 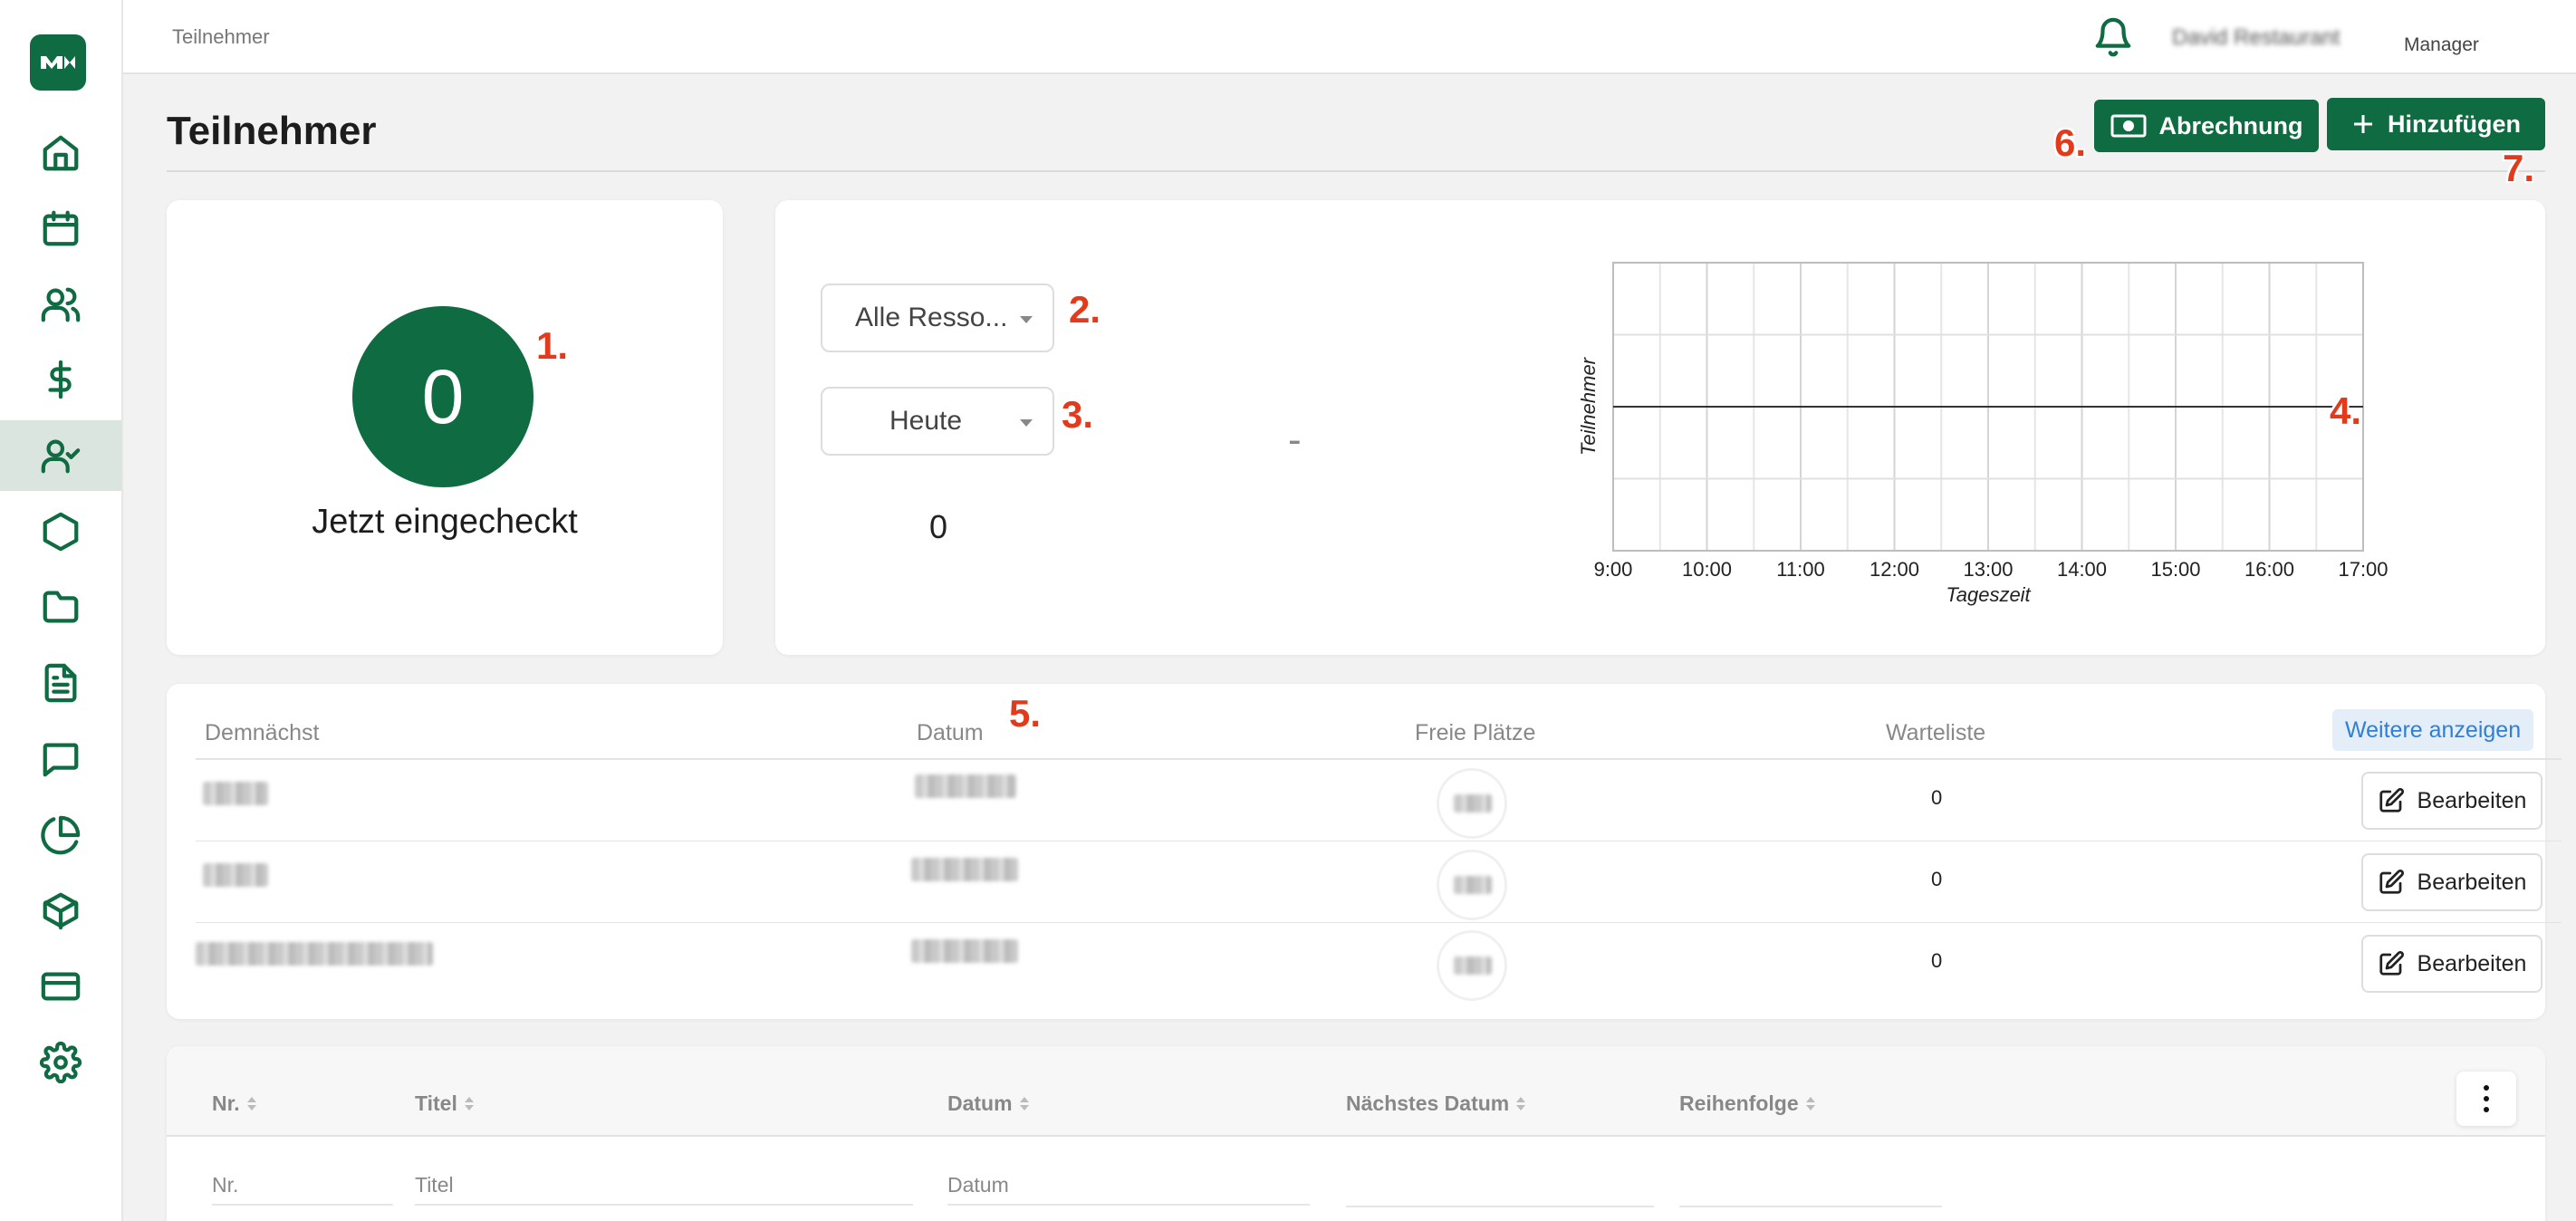 What do you see at coordinates (1739, 1103) in the screenshot?
I see `column-order-label: Reihenfolge` at bounding box center [1739, 1103].